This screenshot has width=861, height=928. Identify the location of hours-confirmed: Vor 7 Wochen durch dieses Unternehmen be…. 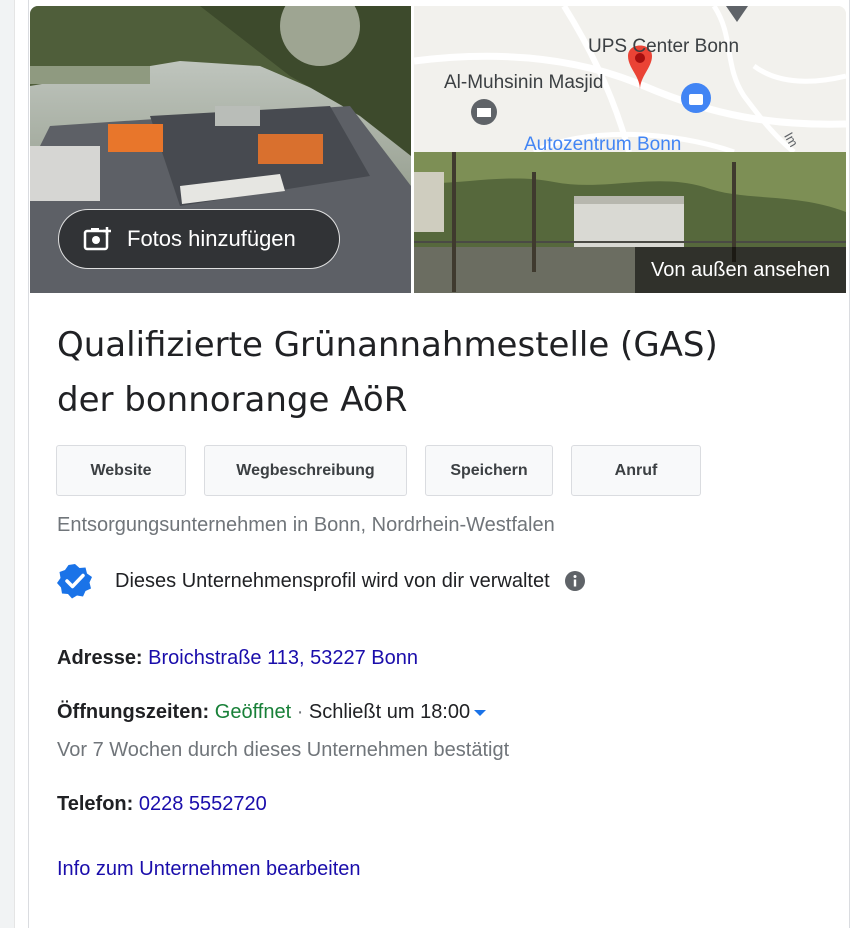
(283, 750).